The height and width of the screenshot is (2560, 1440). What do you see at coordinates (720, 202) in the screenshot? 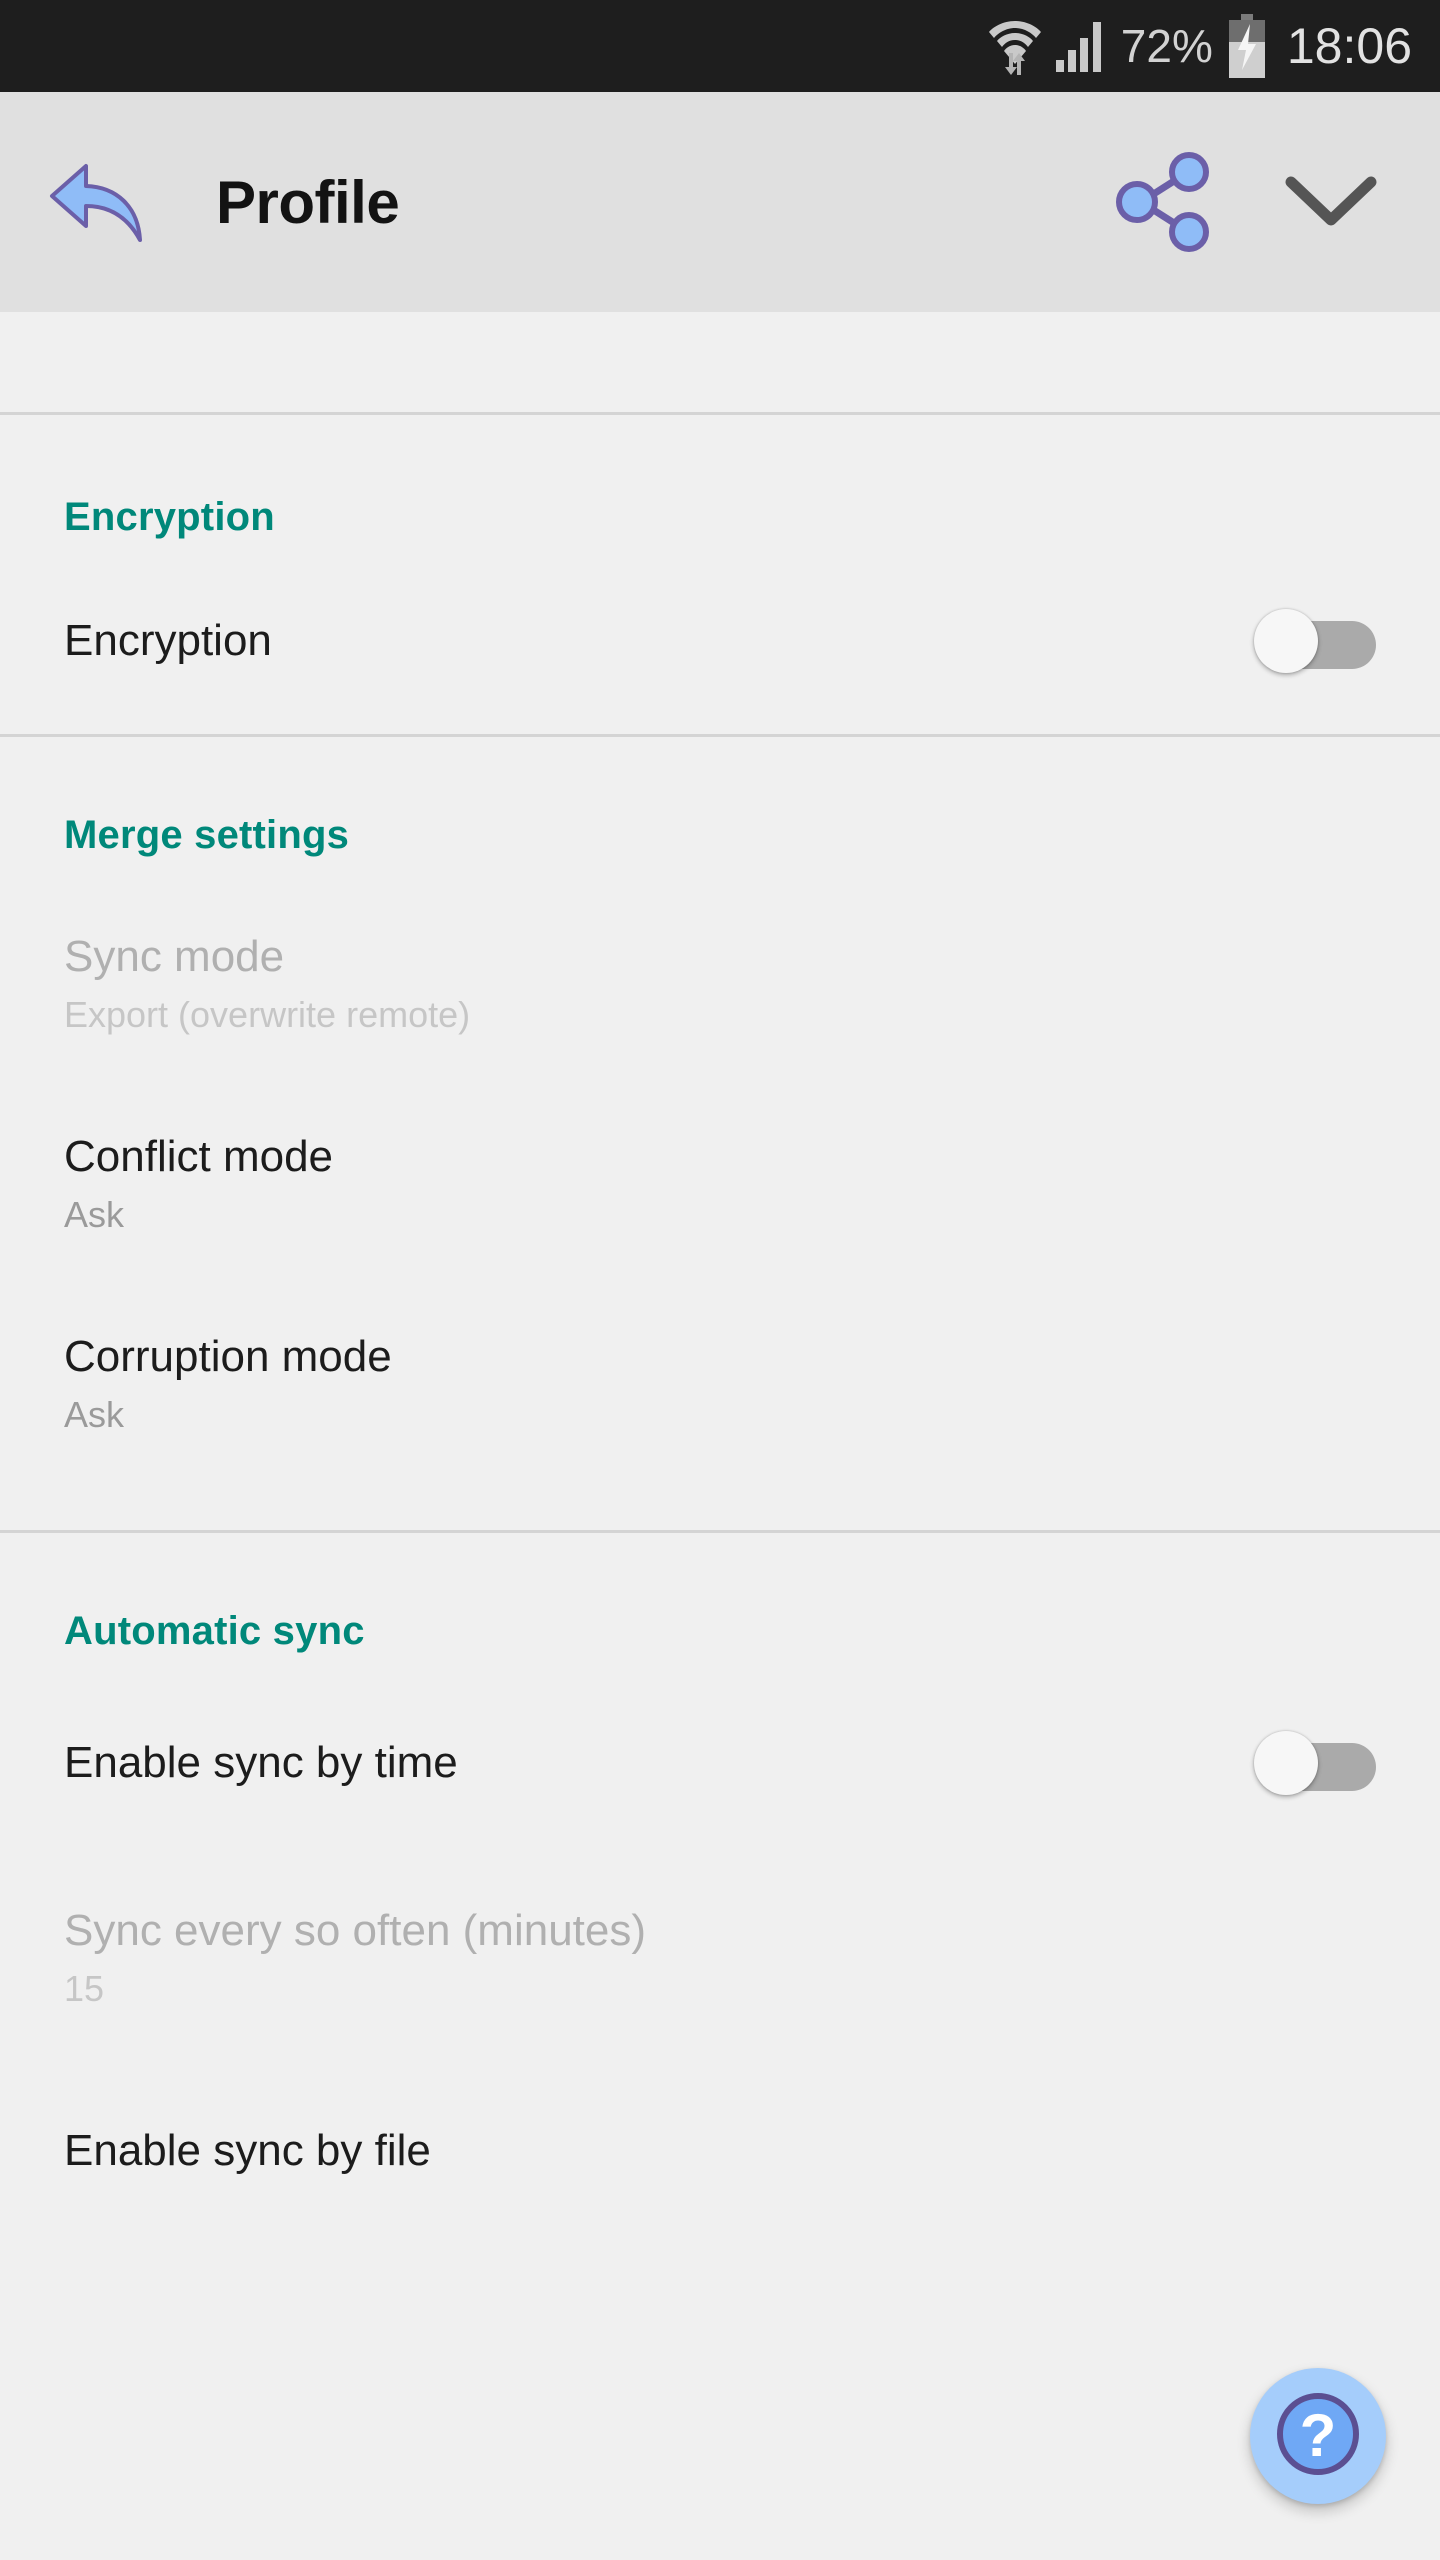
I see `app-toolbar: Profile` at bounding box center [720, 202].